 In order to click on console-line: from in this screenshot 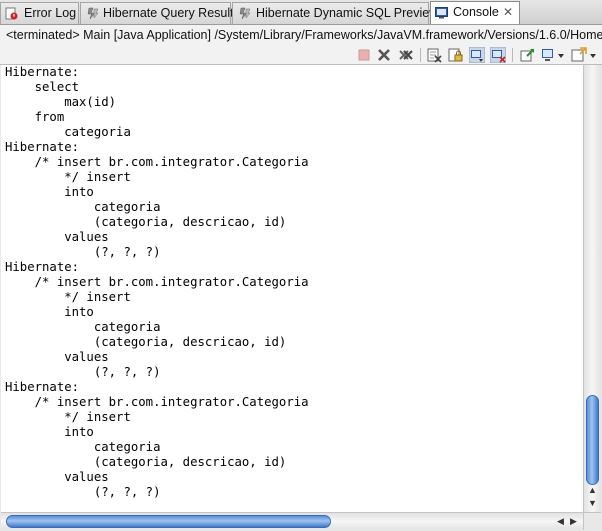, I will do `click(35, 117)`.